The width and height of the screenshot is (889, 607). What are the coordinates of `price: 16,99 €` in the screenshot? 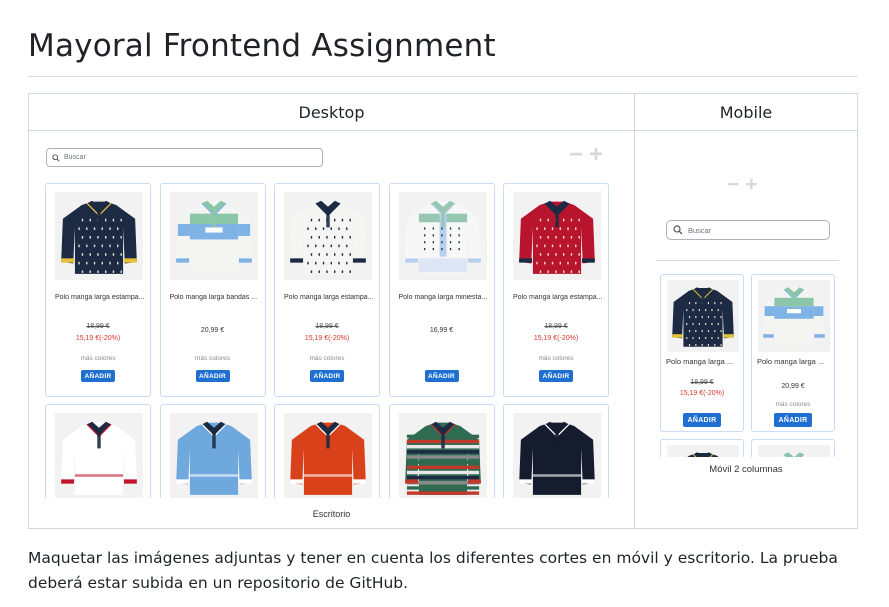 It's located at (441, 330).